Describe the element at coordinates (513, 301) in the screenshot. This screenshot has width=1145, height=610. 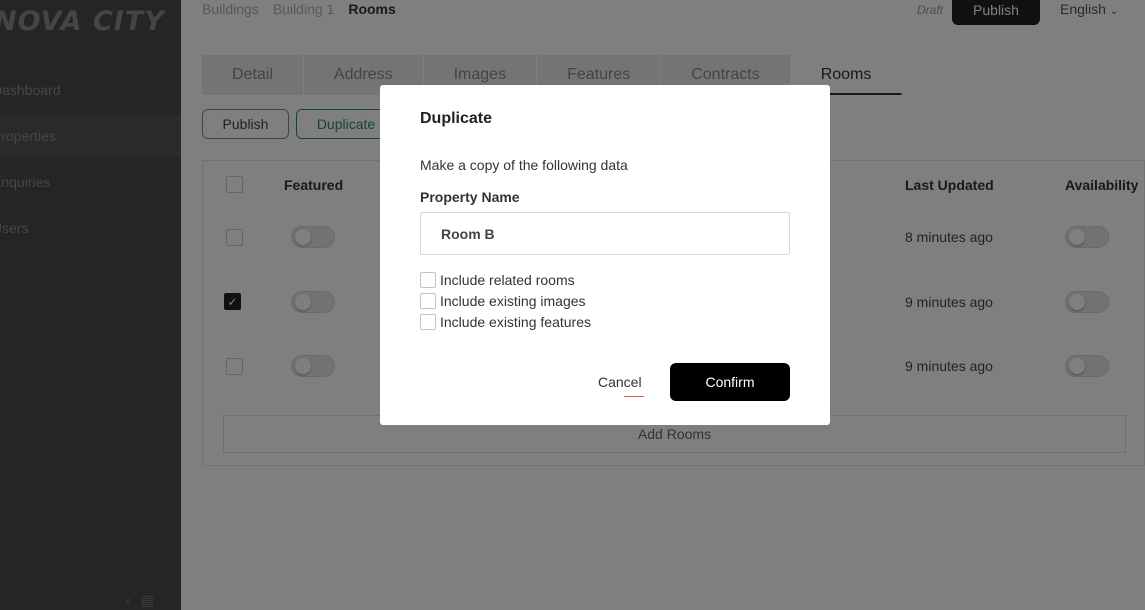
I see `option-label: Include existing images` at that location.